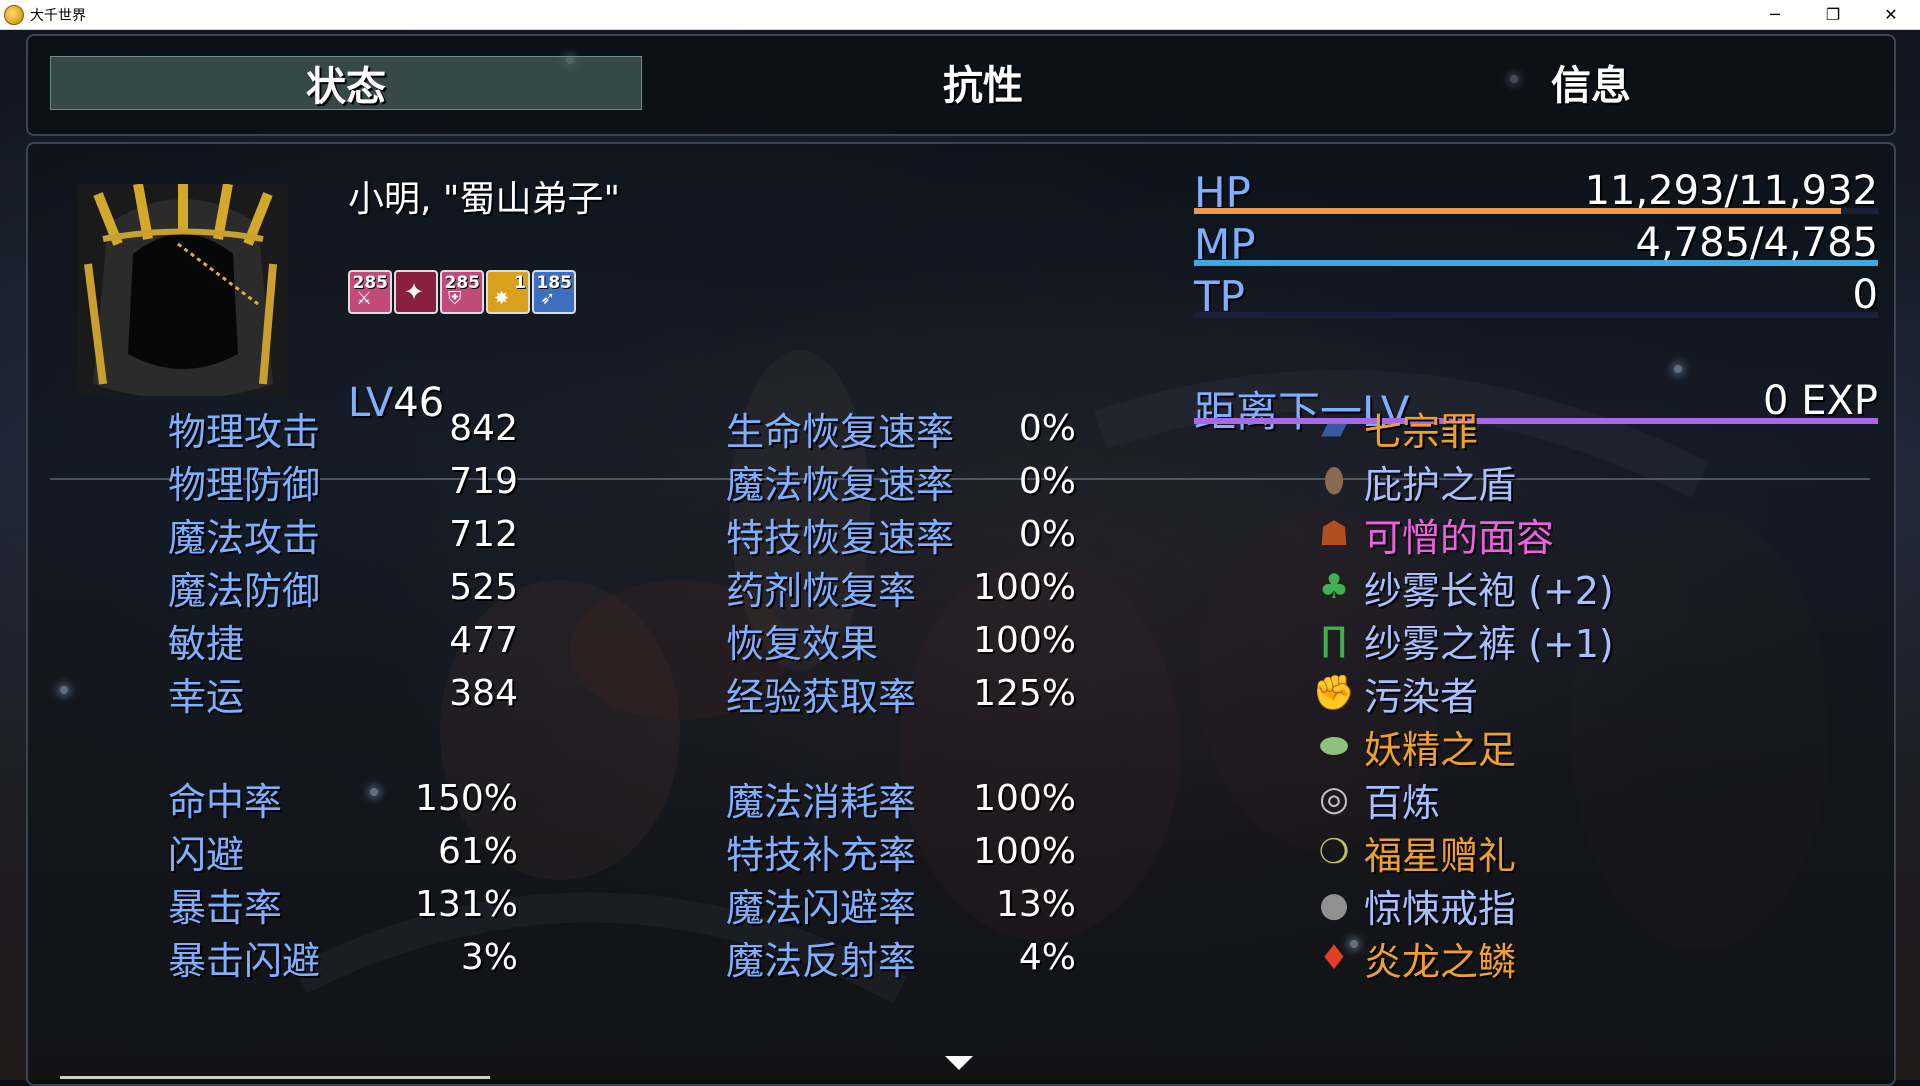 The image size is (1920, 1086). What do you see at coordinates (343, 798) in the screenshot?
I see `stat-row: 命中率 150%` at bounding box center [343, 798].